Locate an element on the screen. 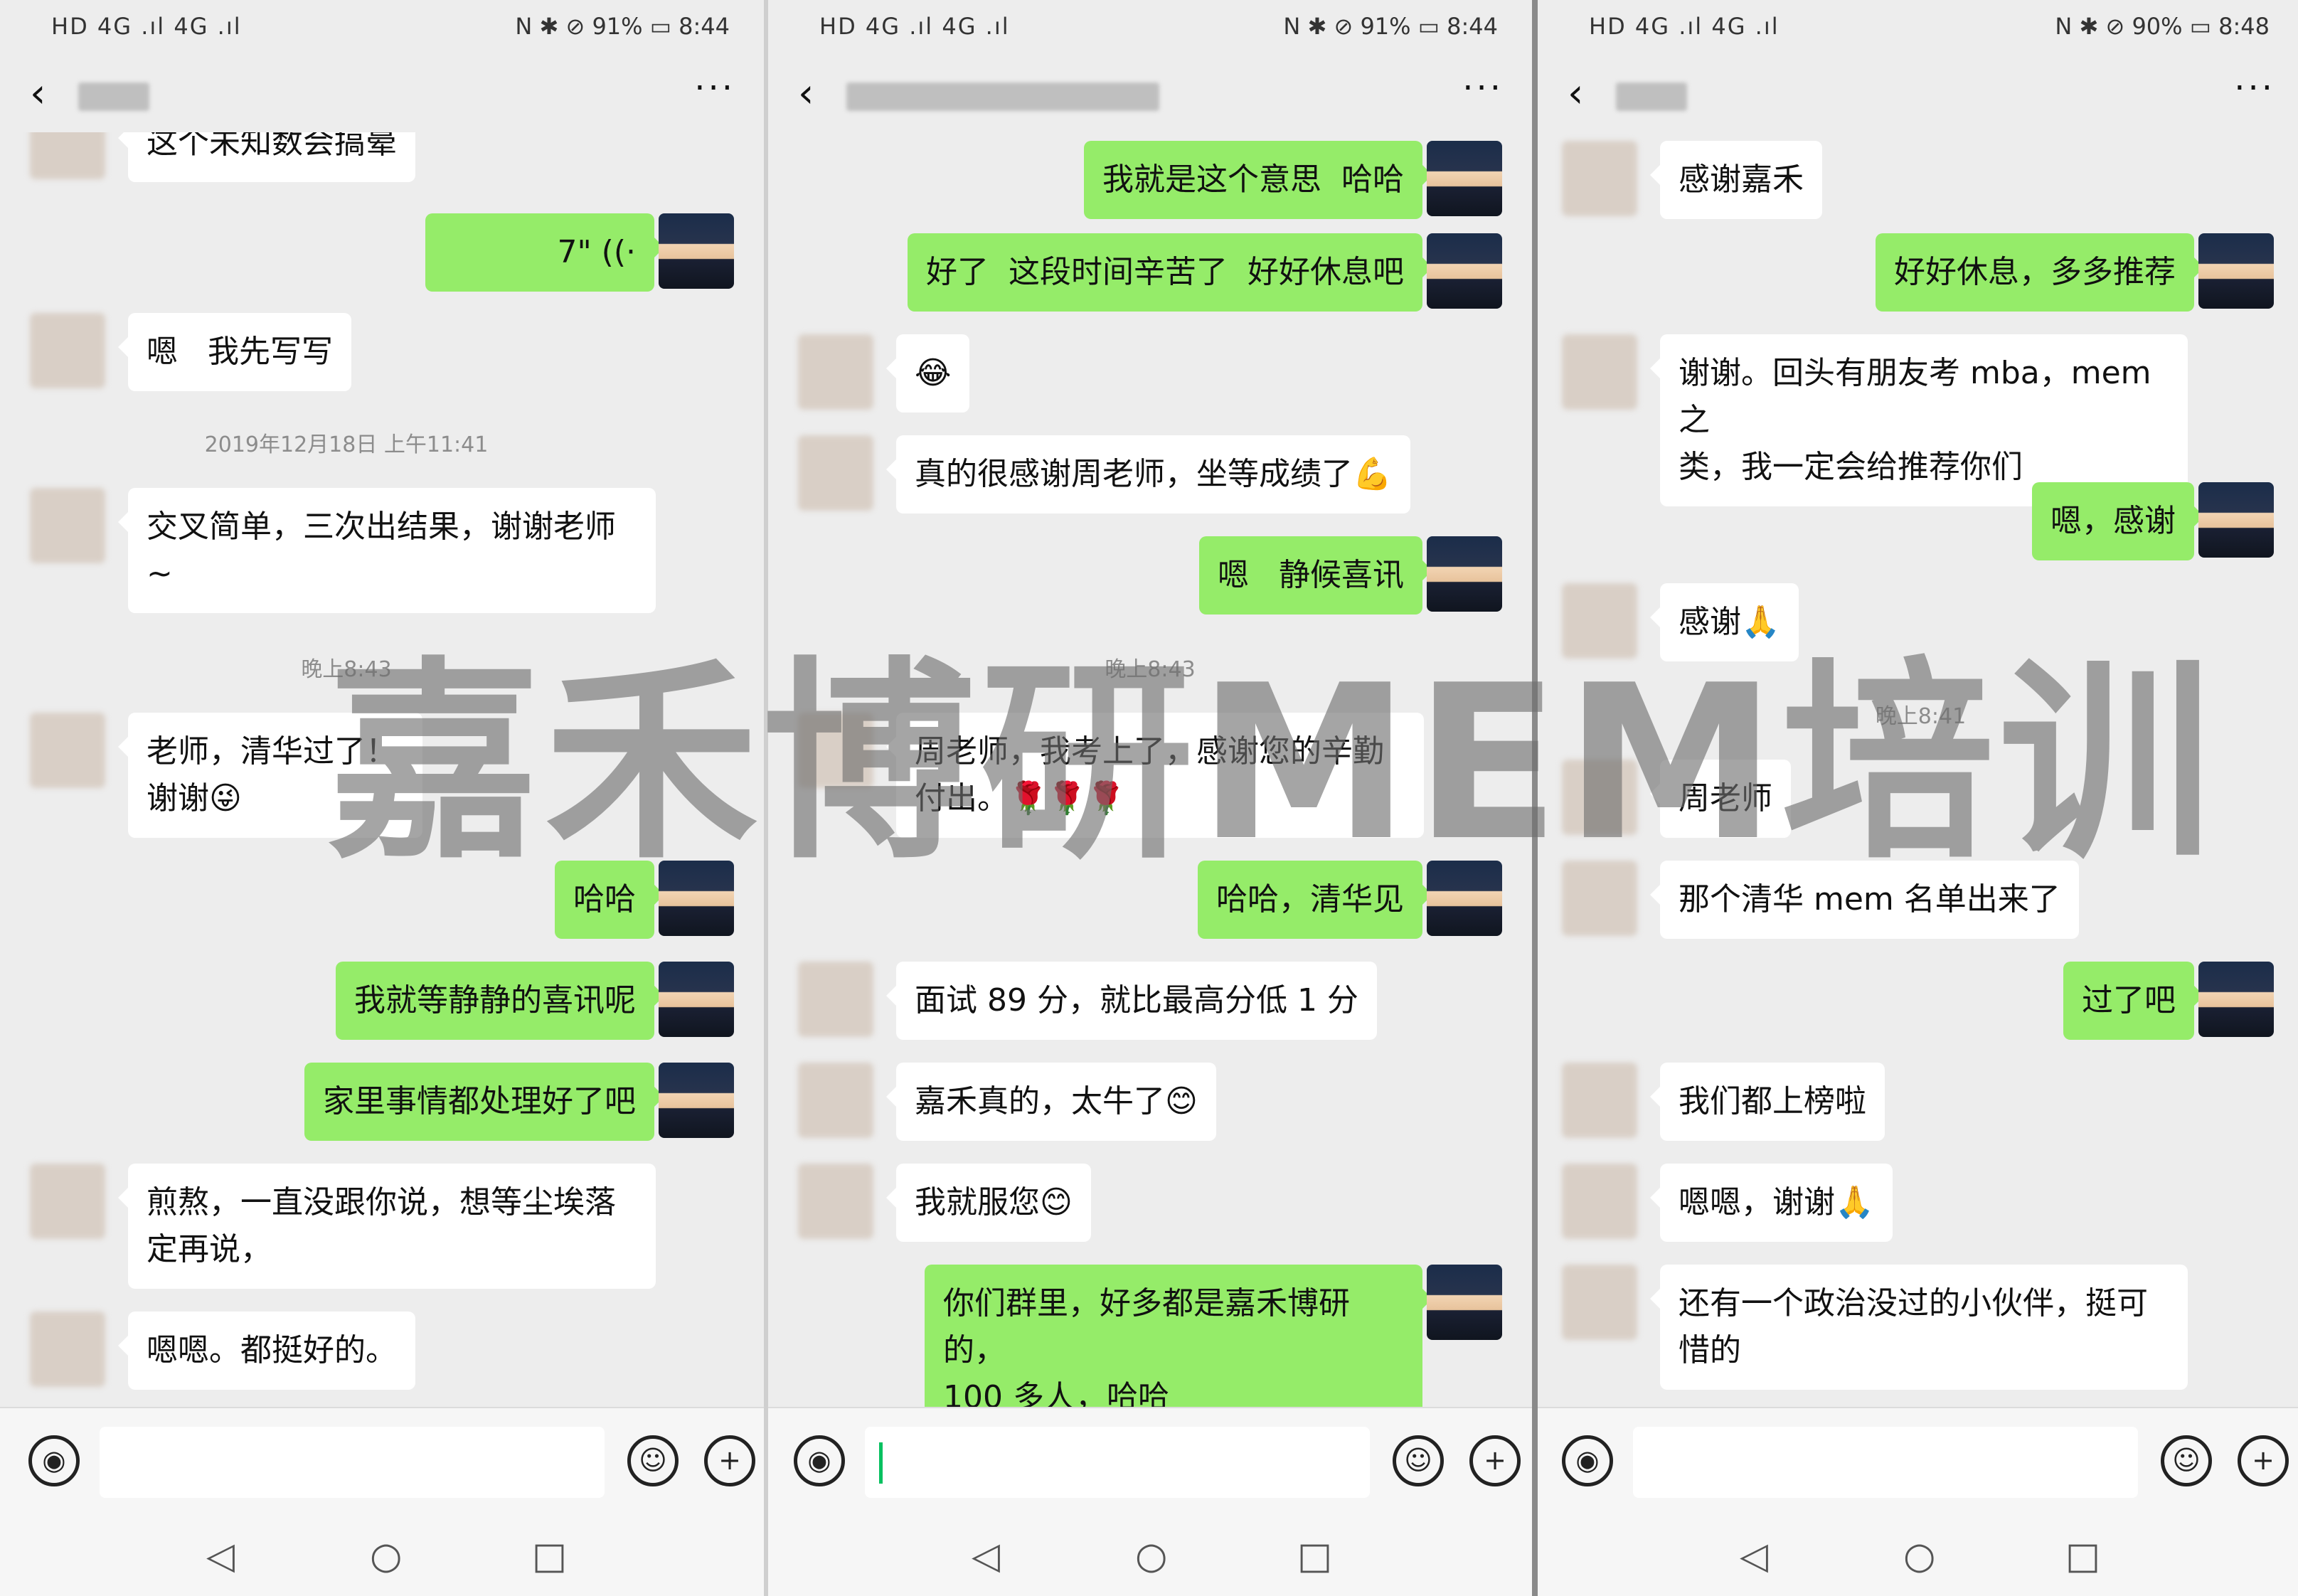  timestamp: 晚上8:41 is located at coordinates (1921, 716).